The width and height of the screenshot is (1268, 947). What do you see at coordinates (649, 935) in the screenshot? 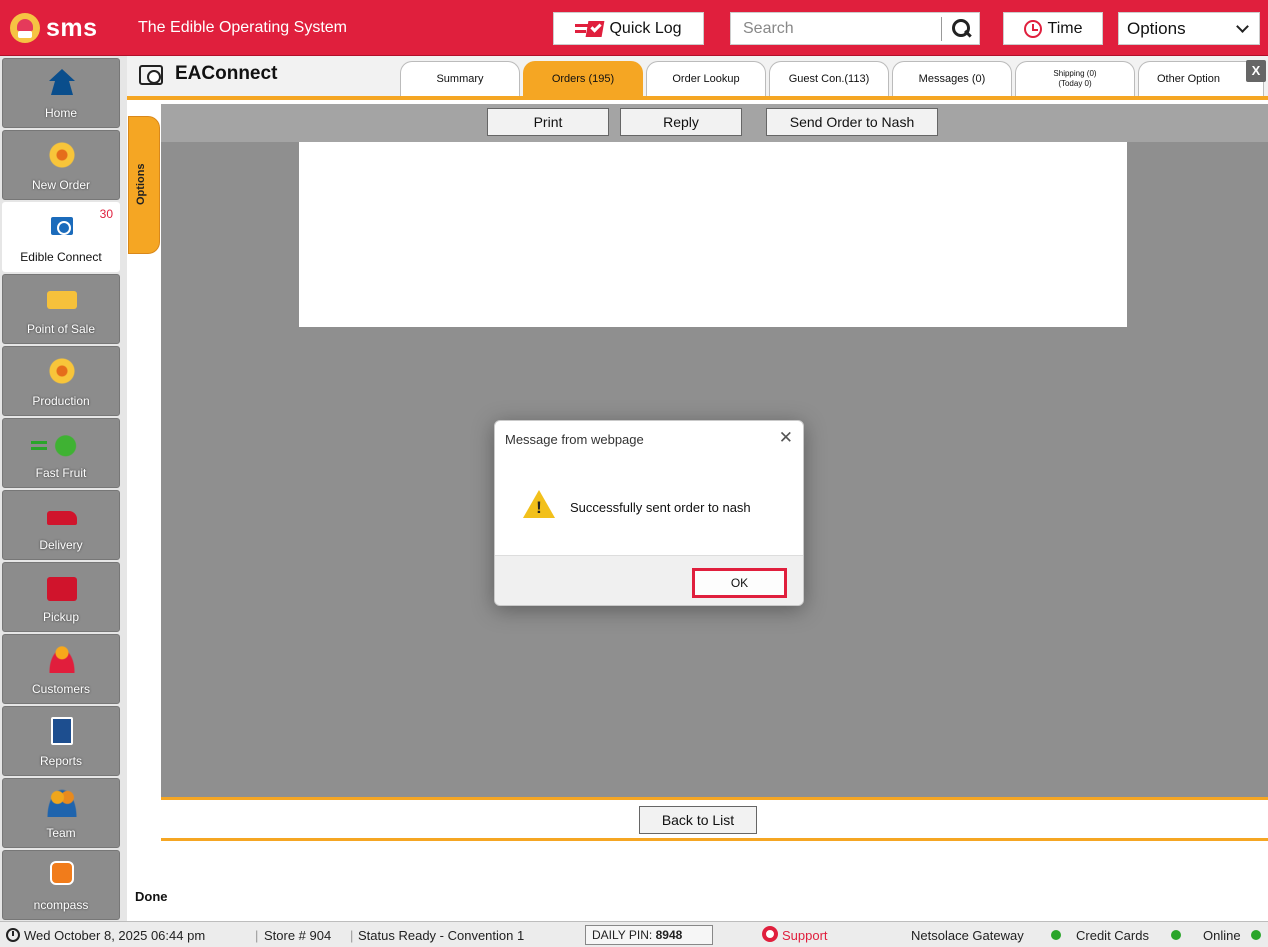
I see `daily-pin-box: DAILY PIN: 8948` at bounding box center [649, 935].